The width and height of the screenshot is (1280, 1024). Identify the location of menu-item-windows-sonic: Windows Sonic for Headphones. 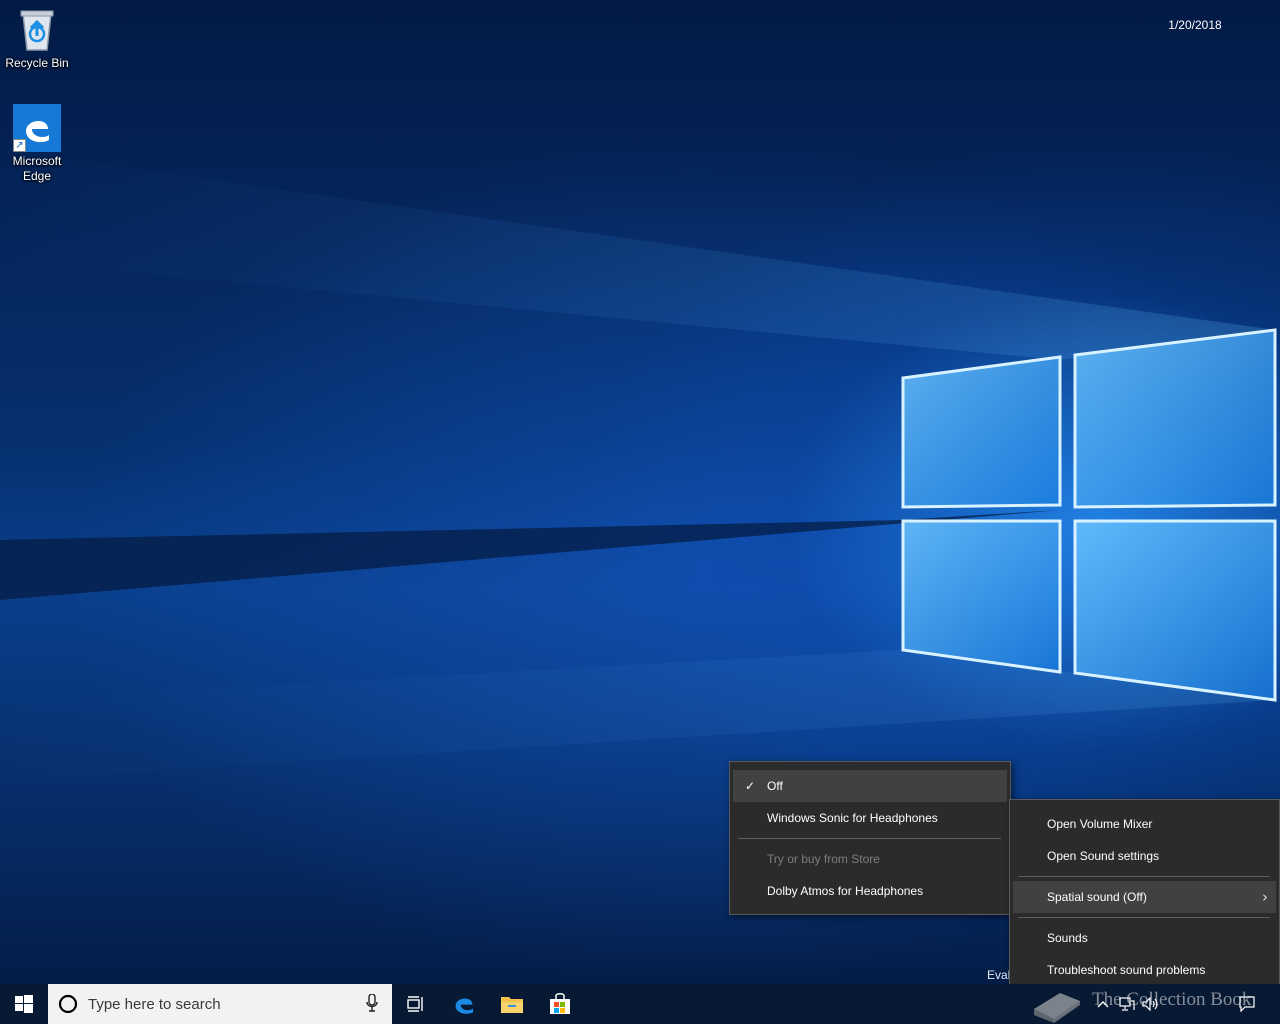
(870, 818).